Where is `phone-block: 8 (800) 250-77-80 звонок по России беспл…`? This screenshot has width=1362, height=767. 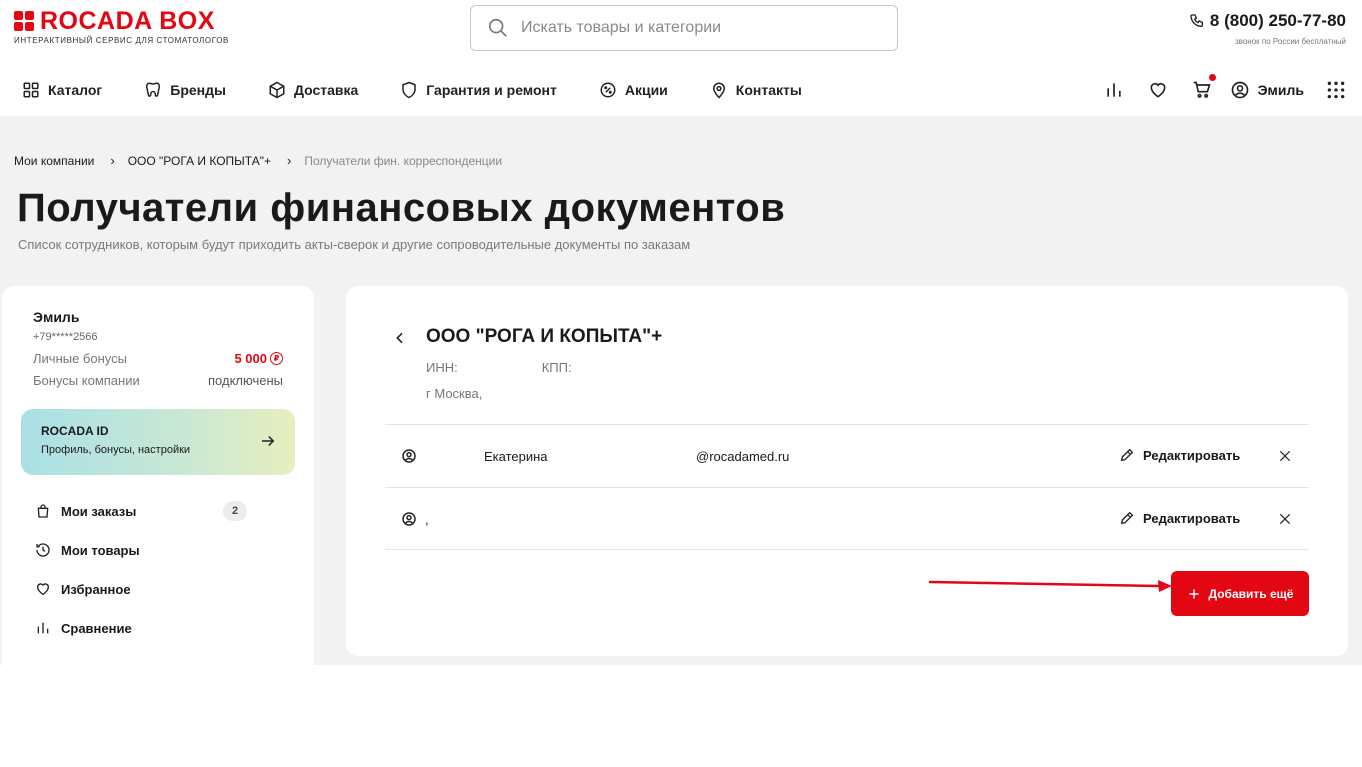 phone-block: 8 (800) 250-77-80 звонок по России беспл… is located at coordinates (1267, 28).